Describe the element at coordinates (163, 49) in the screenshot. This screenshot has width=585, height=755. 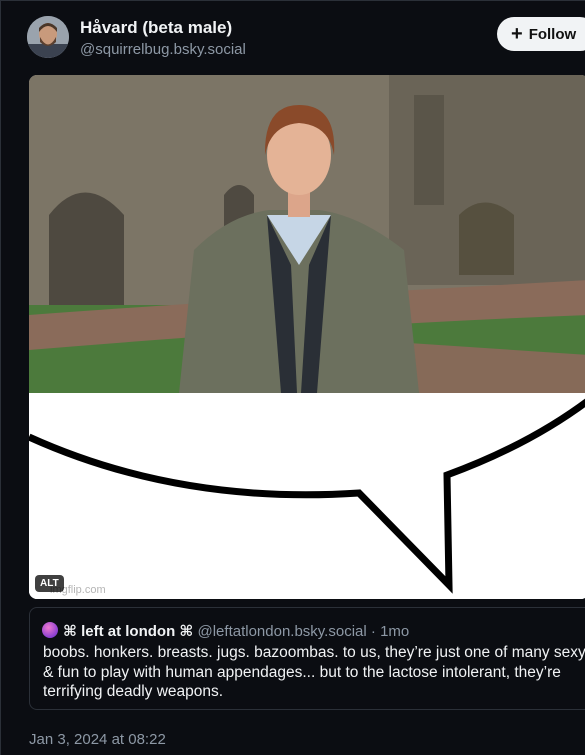
I see `author-handle: @squirrelbug.bsky.social` at that location.